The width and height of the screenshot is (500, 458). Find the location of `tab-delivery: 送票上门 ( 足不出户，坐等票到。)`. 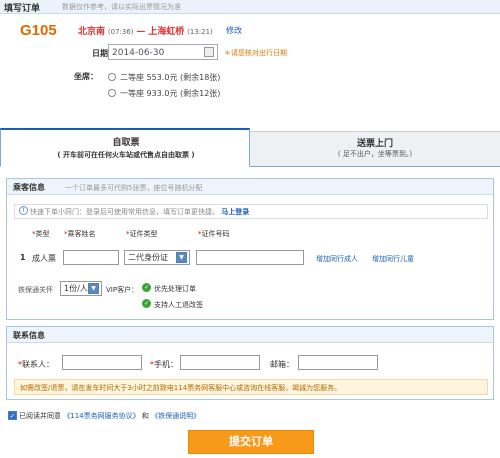

tab-delivery: 送票上门 ( 足不出户，坐等票到。) is located at coordinates (375, 148).